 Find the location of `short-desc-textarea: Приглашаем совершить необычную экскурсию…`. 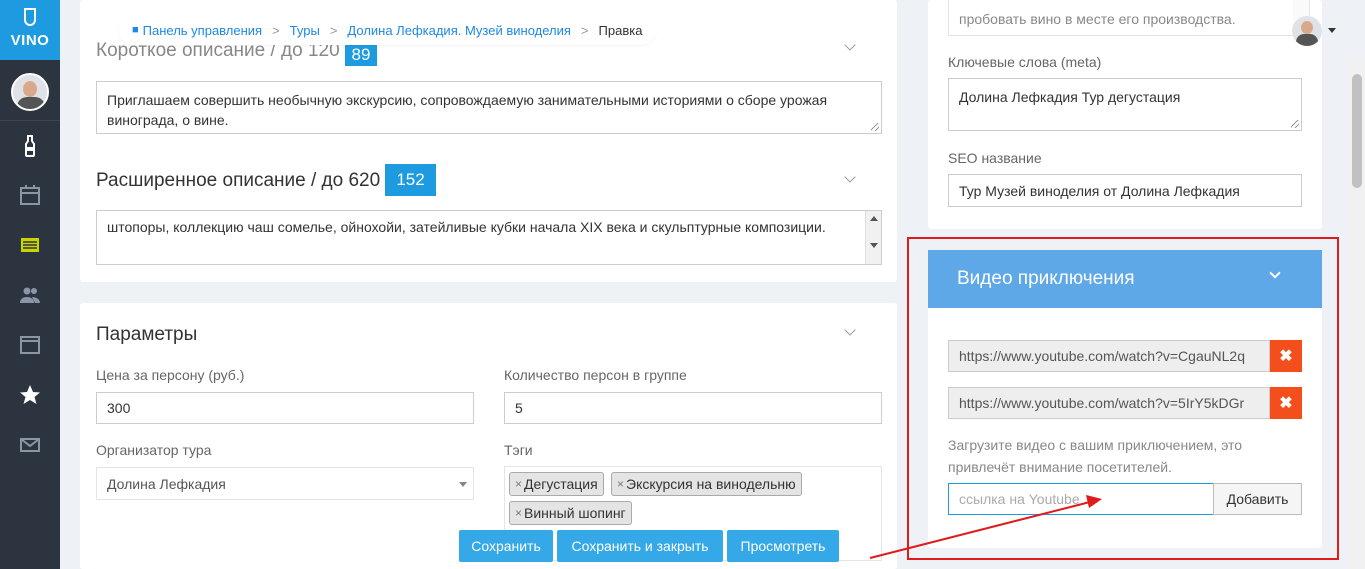

short-desc-textarea: Приглашаем совершить необычную экскурсию… is located at coordinates (489, 107).